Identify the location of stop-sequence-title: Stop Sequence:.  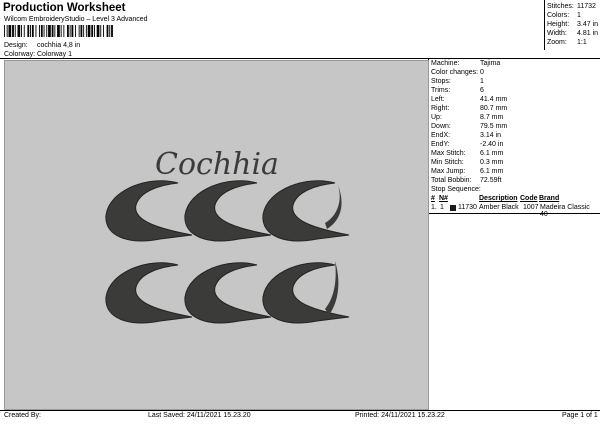
(456, 189).